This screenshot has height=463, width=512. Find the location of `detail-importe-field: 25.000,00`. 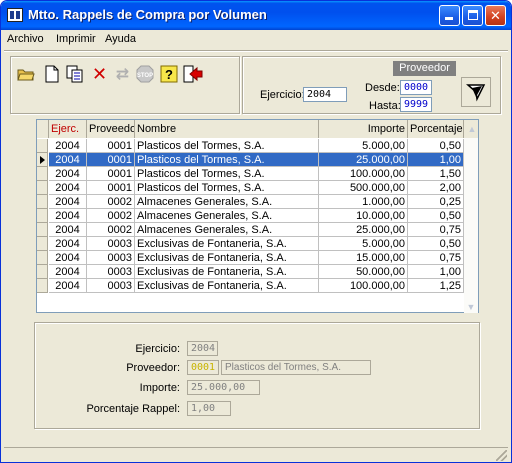

detail-importe-field: 25.000,00 is located at coordinates (223, 387).